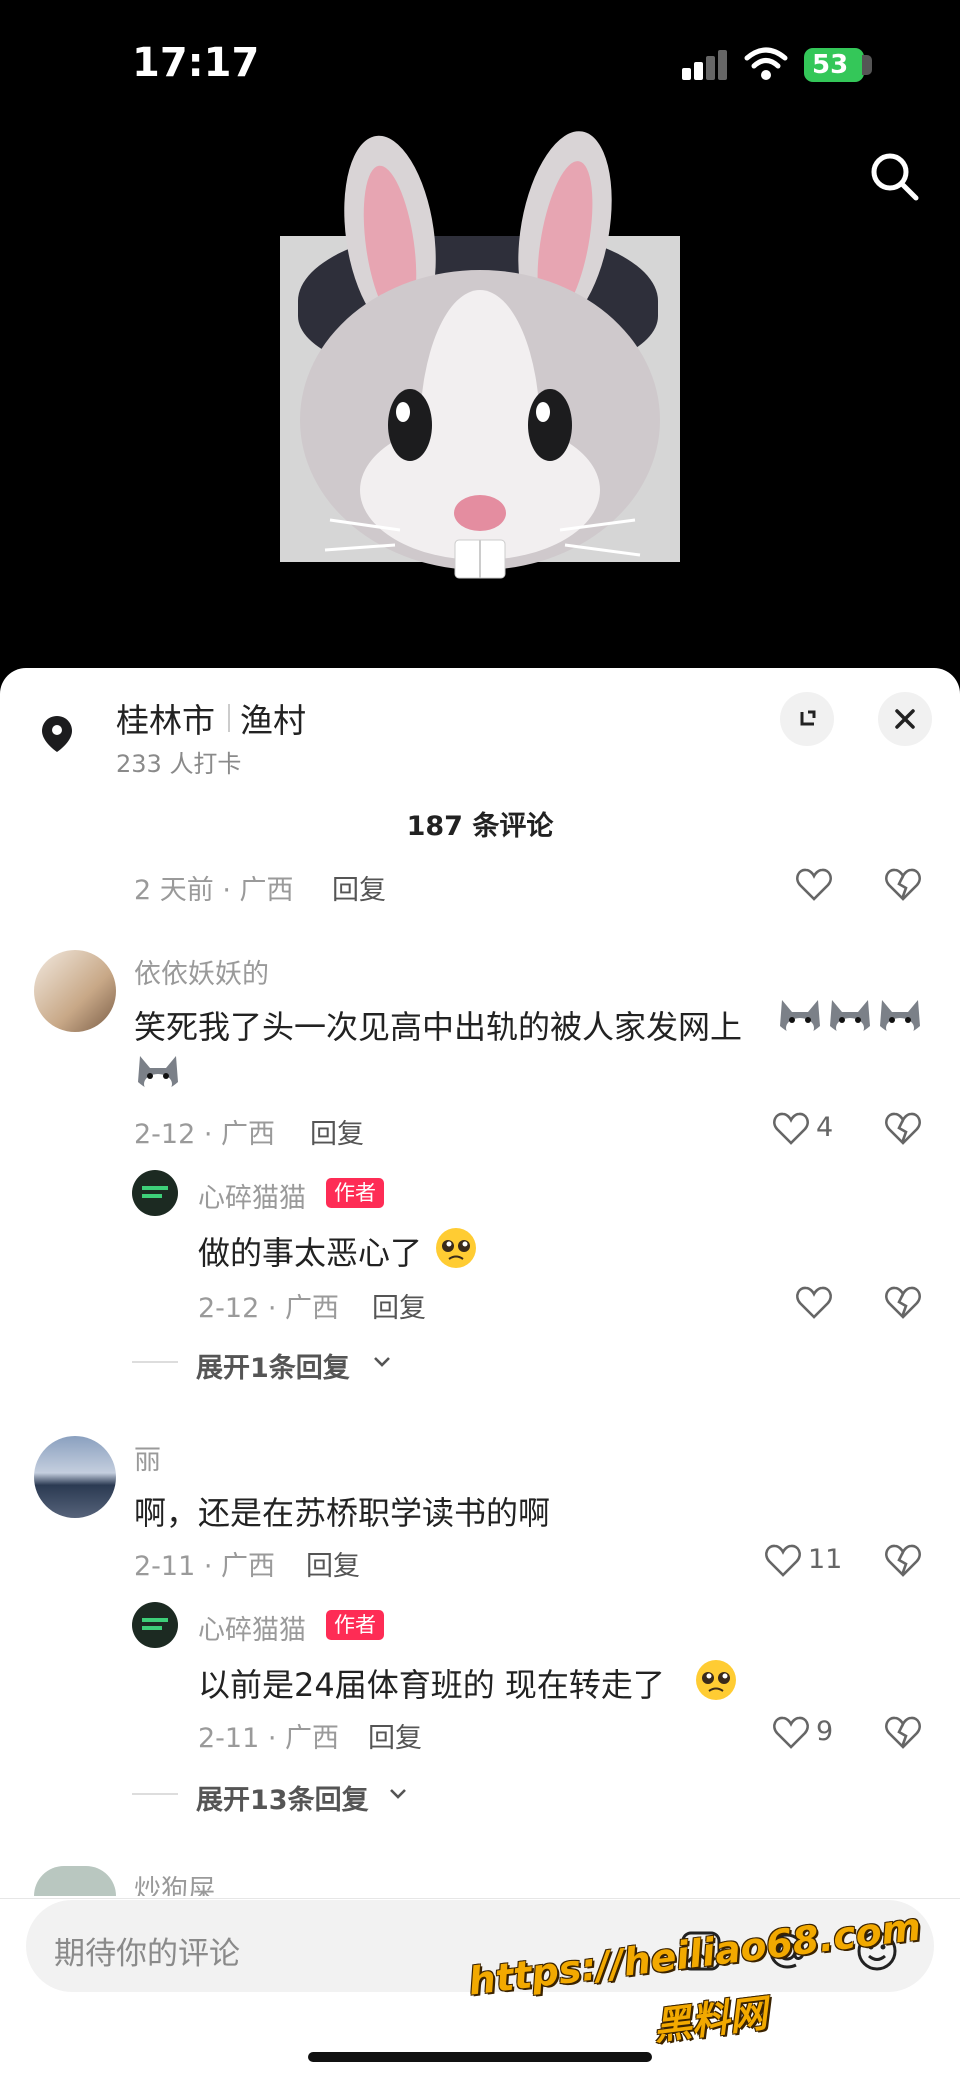 The image size is (960, 2081). What do you see at coordinates (205, 1566) in the screenshot?
I see `comment-meta: 2-11 · 广西` at bounding box center [205, 1566].